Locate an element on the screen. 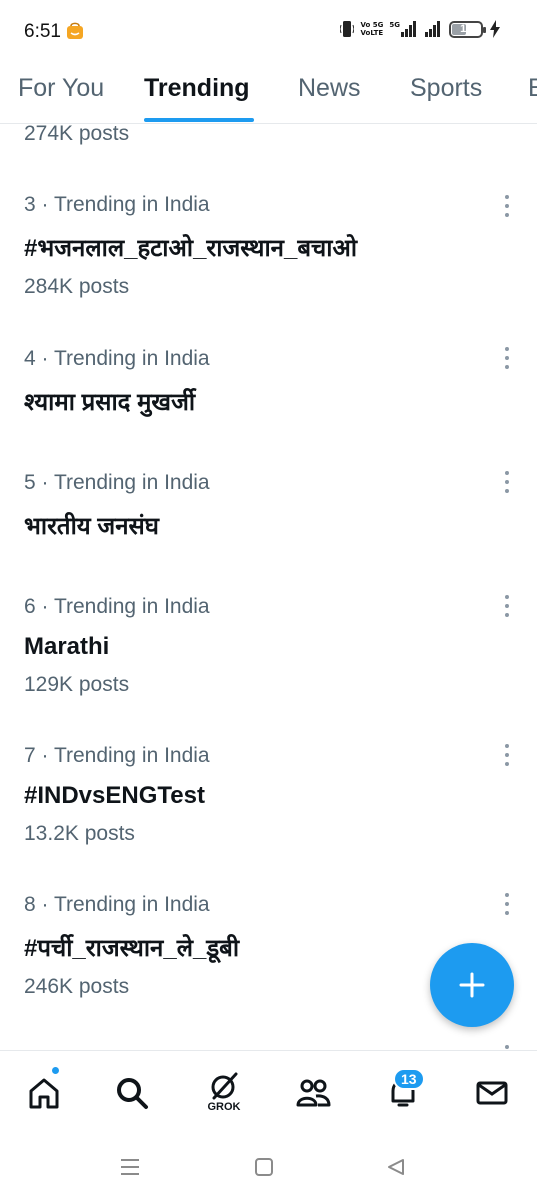 The height and width of the screenshot is (1200, 537). battery-level: 11 is located at coordinates (466, 29).